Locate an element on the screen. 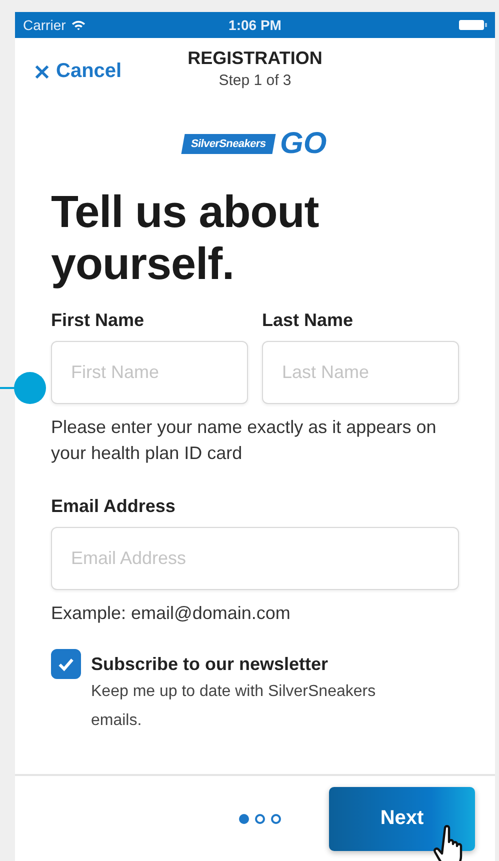  status-time: 1:06 PM is located at coordinates (255, 25).